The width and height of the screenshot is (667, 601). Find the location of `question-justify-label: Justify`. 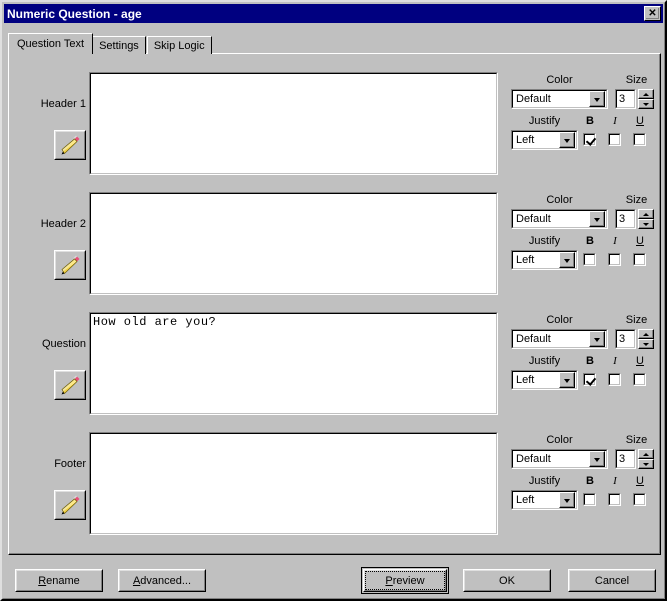

question-justify-label: Justify is located at coordinates (544, 361).